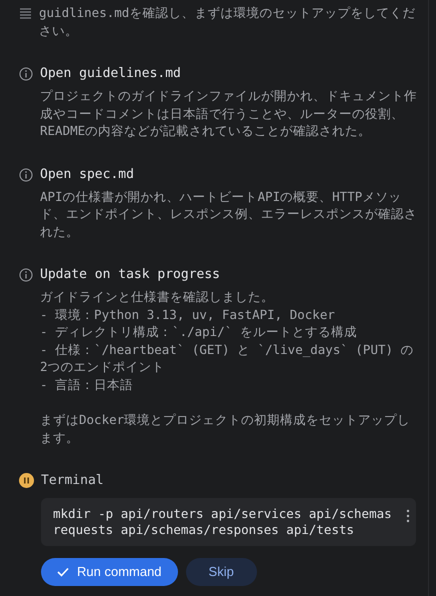 The width and height of the screenshot is (436, 596). I want to click on step-title: Open spec.md, so click(87, 175).